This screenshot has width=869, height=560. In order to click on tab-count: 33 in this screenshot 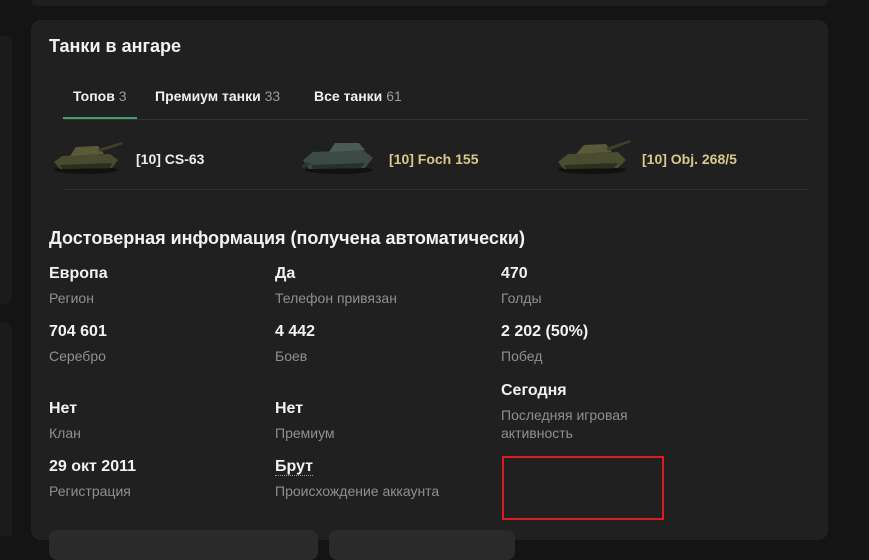, I will do `click(272, 96)`.